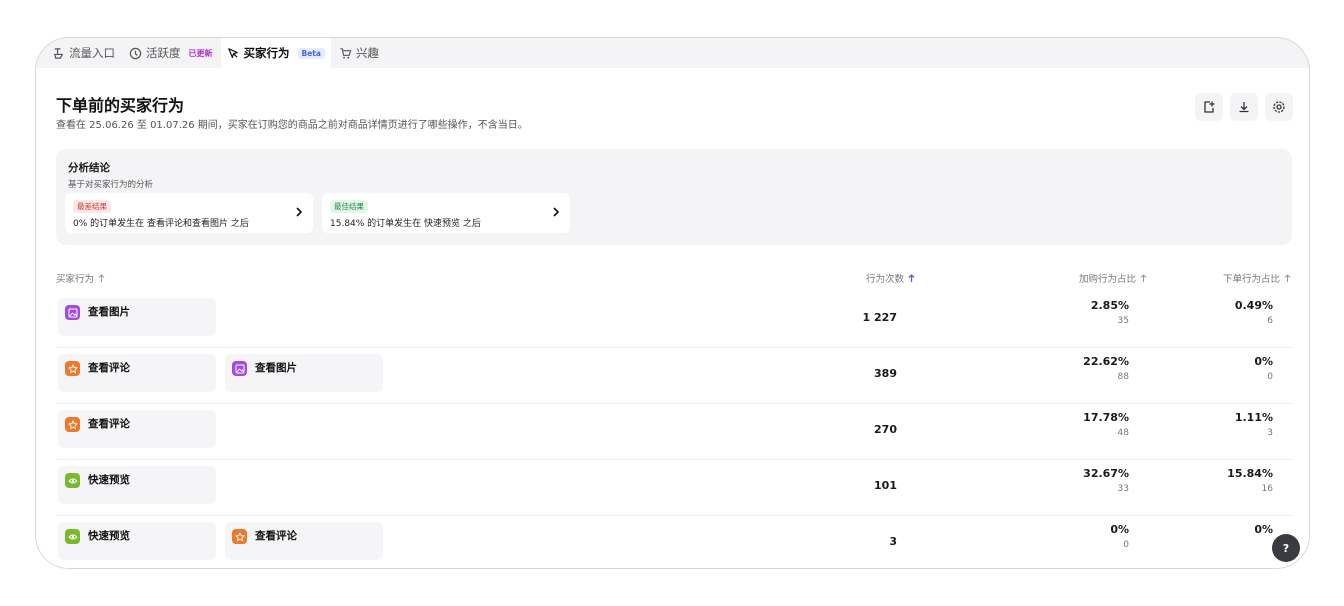 The image size is (1344, 606). I want to click on cart-count: 0, so click(1126, 545).